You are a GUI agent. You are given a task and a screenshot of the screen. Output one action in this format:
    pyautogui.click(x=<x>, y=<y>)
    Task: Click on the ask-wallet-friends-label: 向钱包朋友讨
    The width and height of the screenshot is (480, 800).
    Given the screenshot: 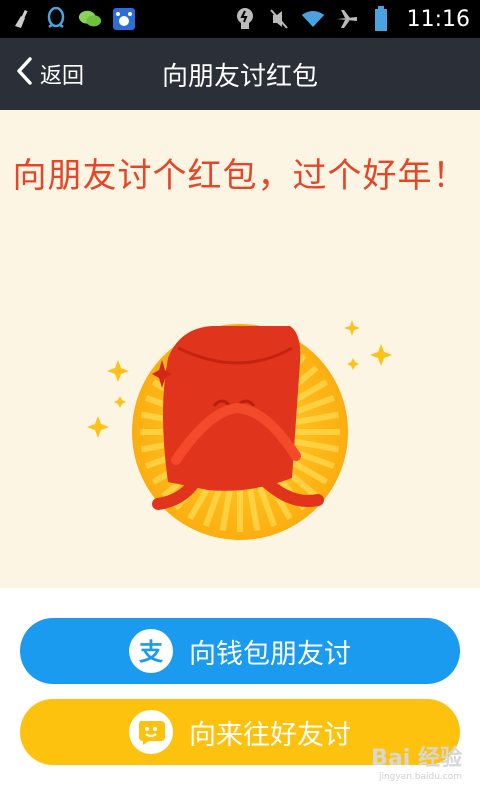 What is the action you would take?
    pyautogui.click(x=270, y=654)
    